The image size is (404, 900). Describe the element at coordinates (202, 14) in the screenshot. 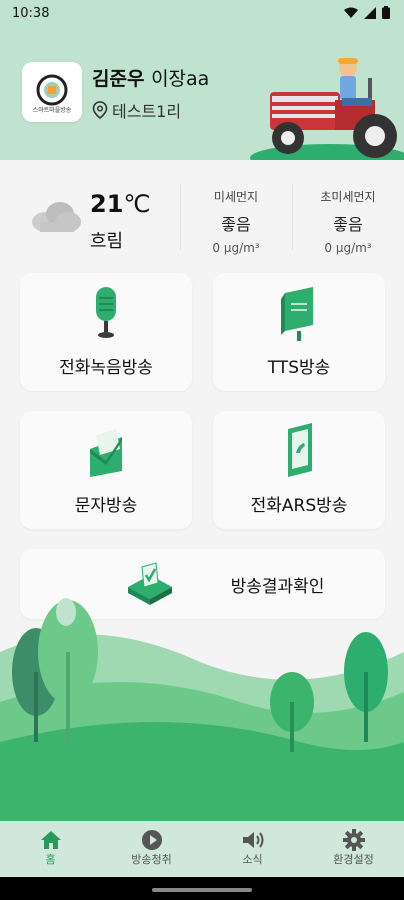

I see `status-bar: 10:38` at that location.